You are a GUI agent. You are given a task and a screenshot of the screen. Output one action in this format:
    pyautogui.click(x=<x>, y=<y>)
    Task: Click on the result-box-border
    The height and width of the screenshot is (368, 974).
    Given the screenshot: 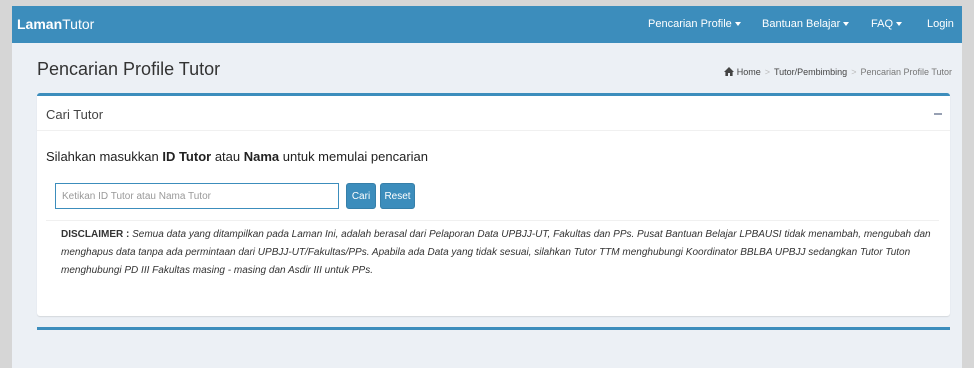 What is the action you would take?
    pyautogui.click(x=493, y=328)
    